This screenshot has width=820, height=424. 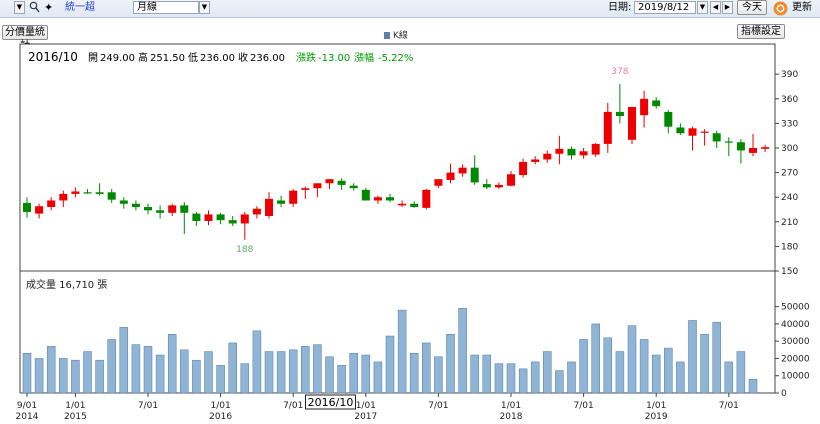 What do you see at coordinates (27, 406) in the screenshot?
I see `x-tick-label: 9/01` at bounding box center [27, 406].